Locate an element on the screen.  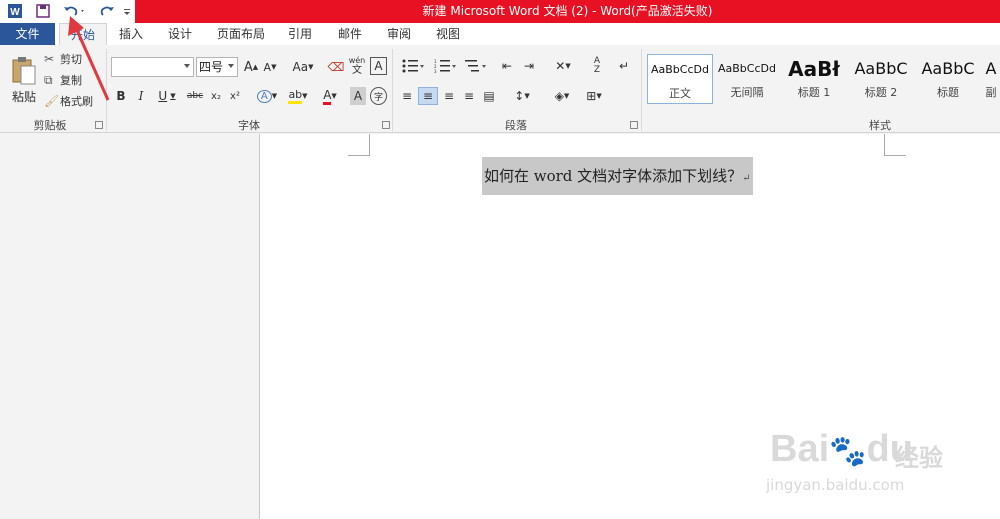
save-icon is located at coordinates (43, 11).